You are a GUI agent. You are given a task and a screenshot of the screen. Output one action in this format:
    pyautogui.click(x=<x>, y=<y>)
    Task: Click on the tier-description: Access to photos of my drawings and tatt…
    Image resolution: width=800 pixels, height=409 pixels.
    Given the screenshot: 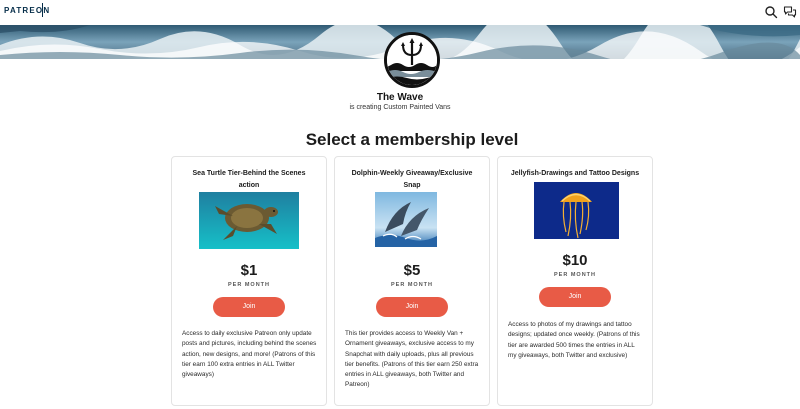 What is the action you would take?
    pyautogui.click(x=574, y=340)
    